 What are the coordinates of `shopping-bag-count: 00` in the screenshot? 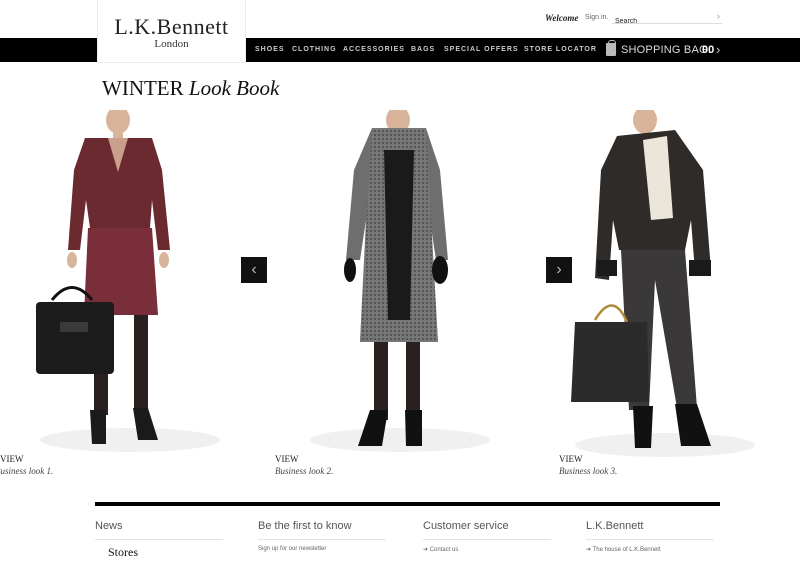 It's located at (708, 50).